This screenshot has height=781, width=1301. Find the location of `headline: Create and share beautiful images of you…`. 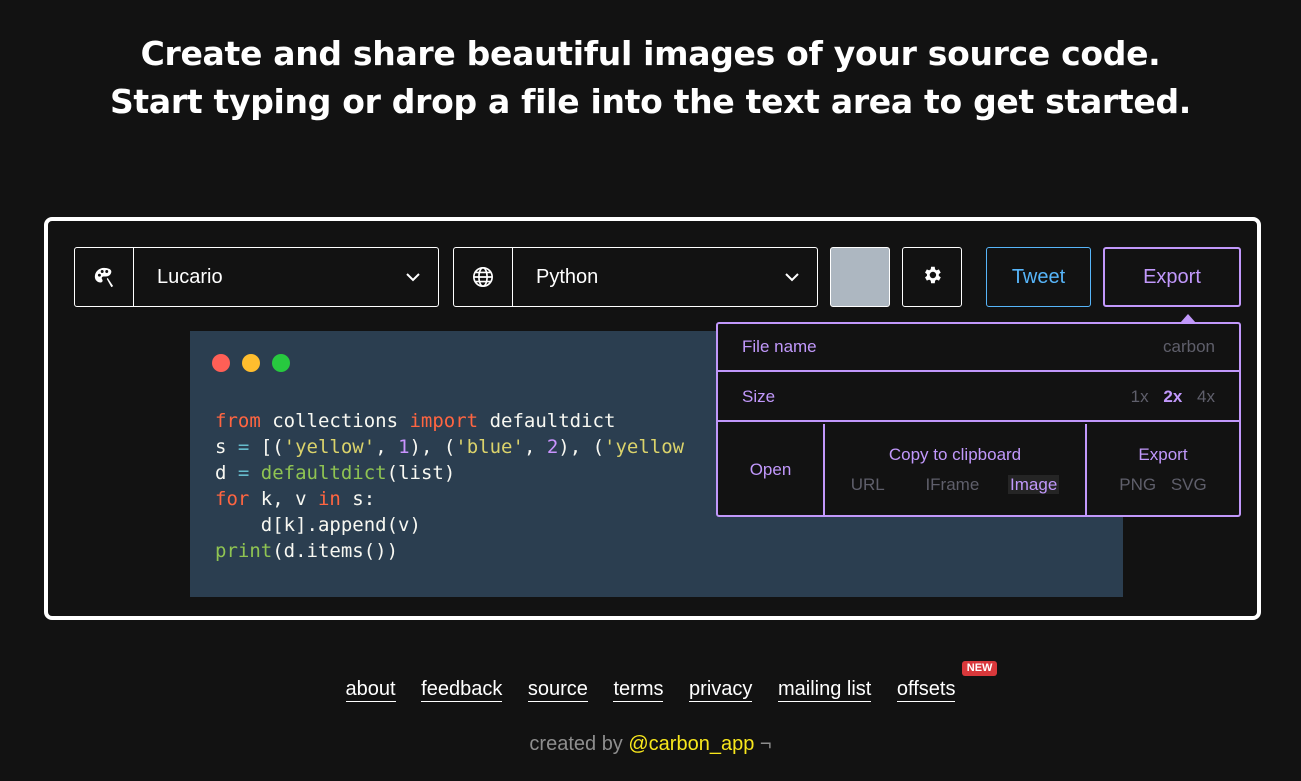

headline: Create and share beautiful images of you… is located at coordinates (650, 78).